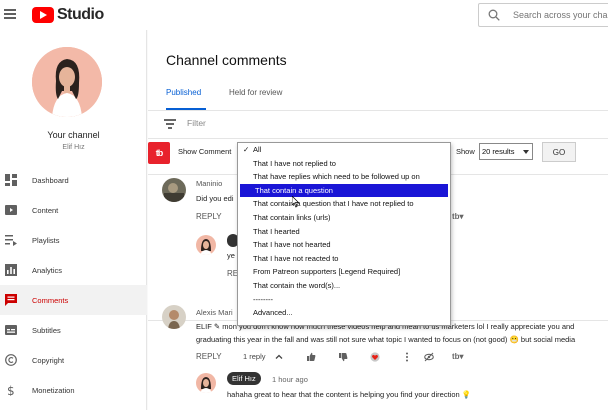  I want to click on comment-text: Did you edi, so click(215, 198).